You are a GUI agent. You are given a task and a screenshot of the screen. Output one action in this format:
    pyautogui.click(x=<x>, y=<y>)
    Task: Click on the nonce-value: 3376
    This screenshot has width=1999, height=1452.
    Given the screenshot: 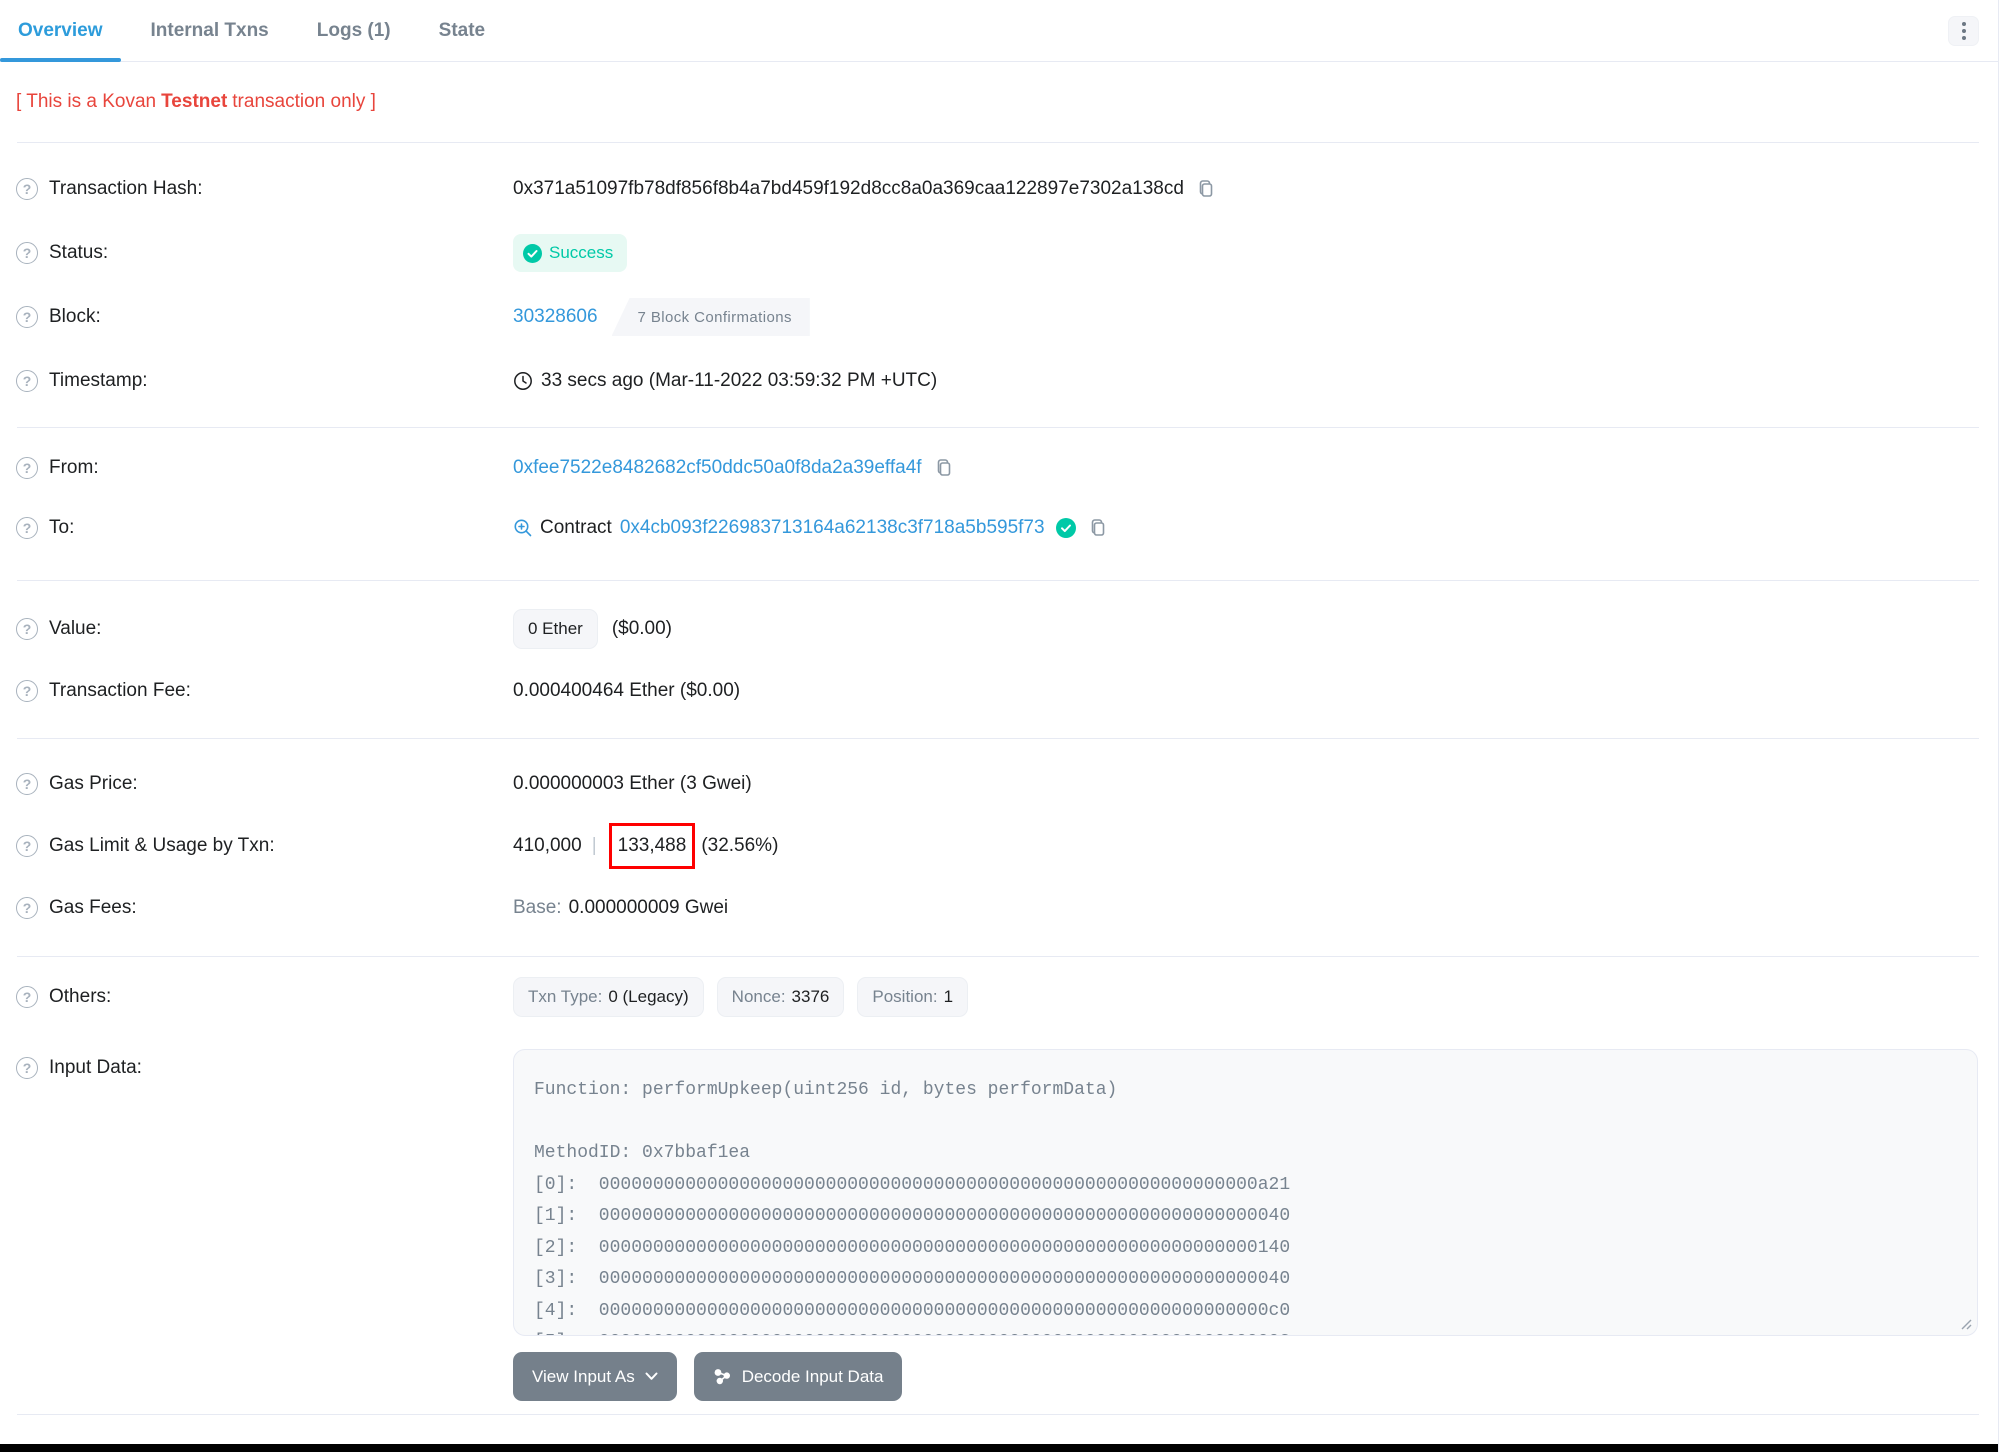 What is the action you would take?
    pyautogui.click(x=810, y=996)
    